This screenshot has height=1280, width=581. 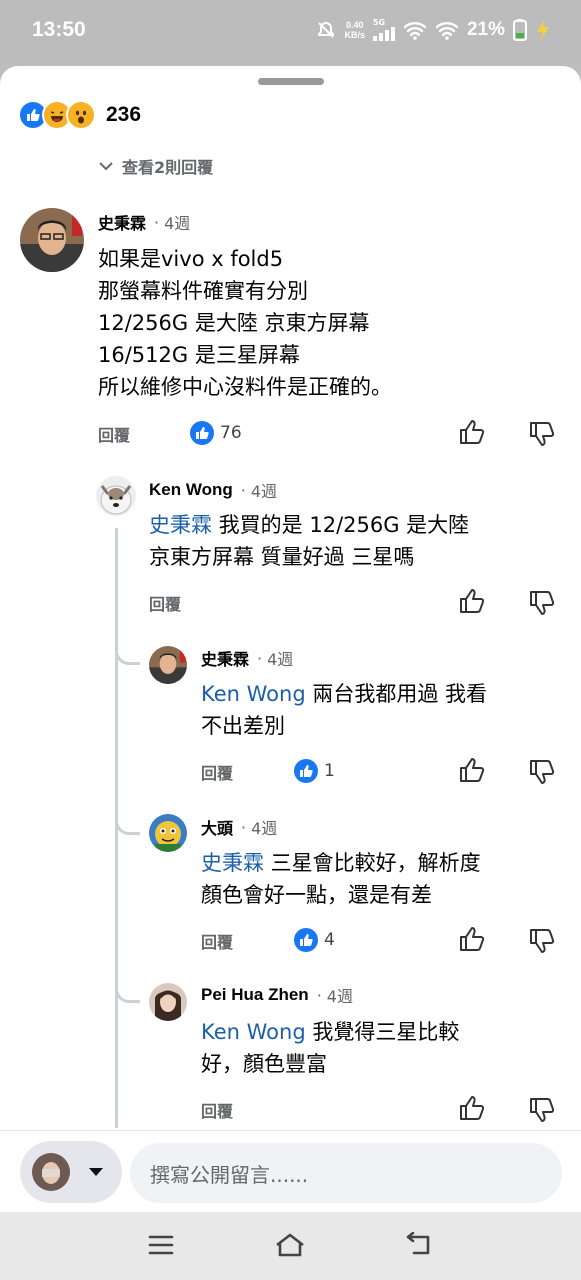 I want to click on comment-text: 史秉霖 我買的是 12/256G 是大陸 京東方屏幕 質量好過 三星嗎, so click(x=309, y=541).